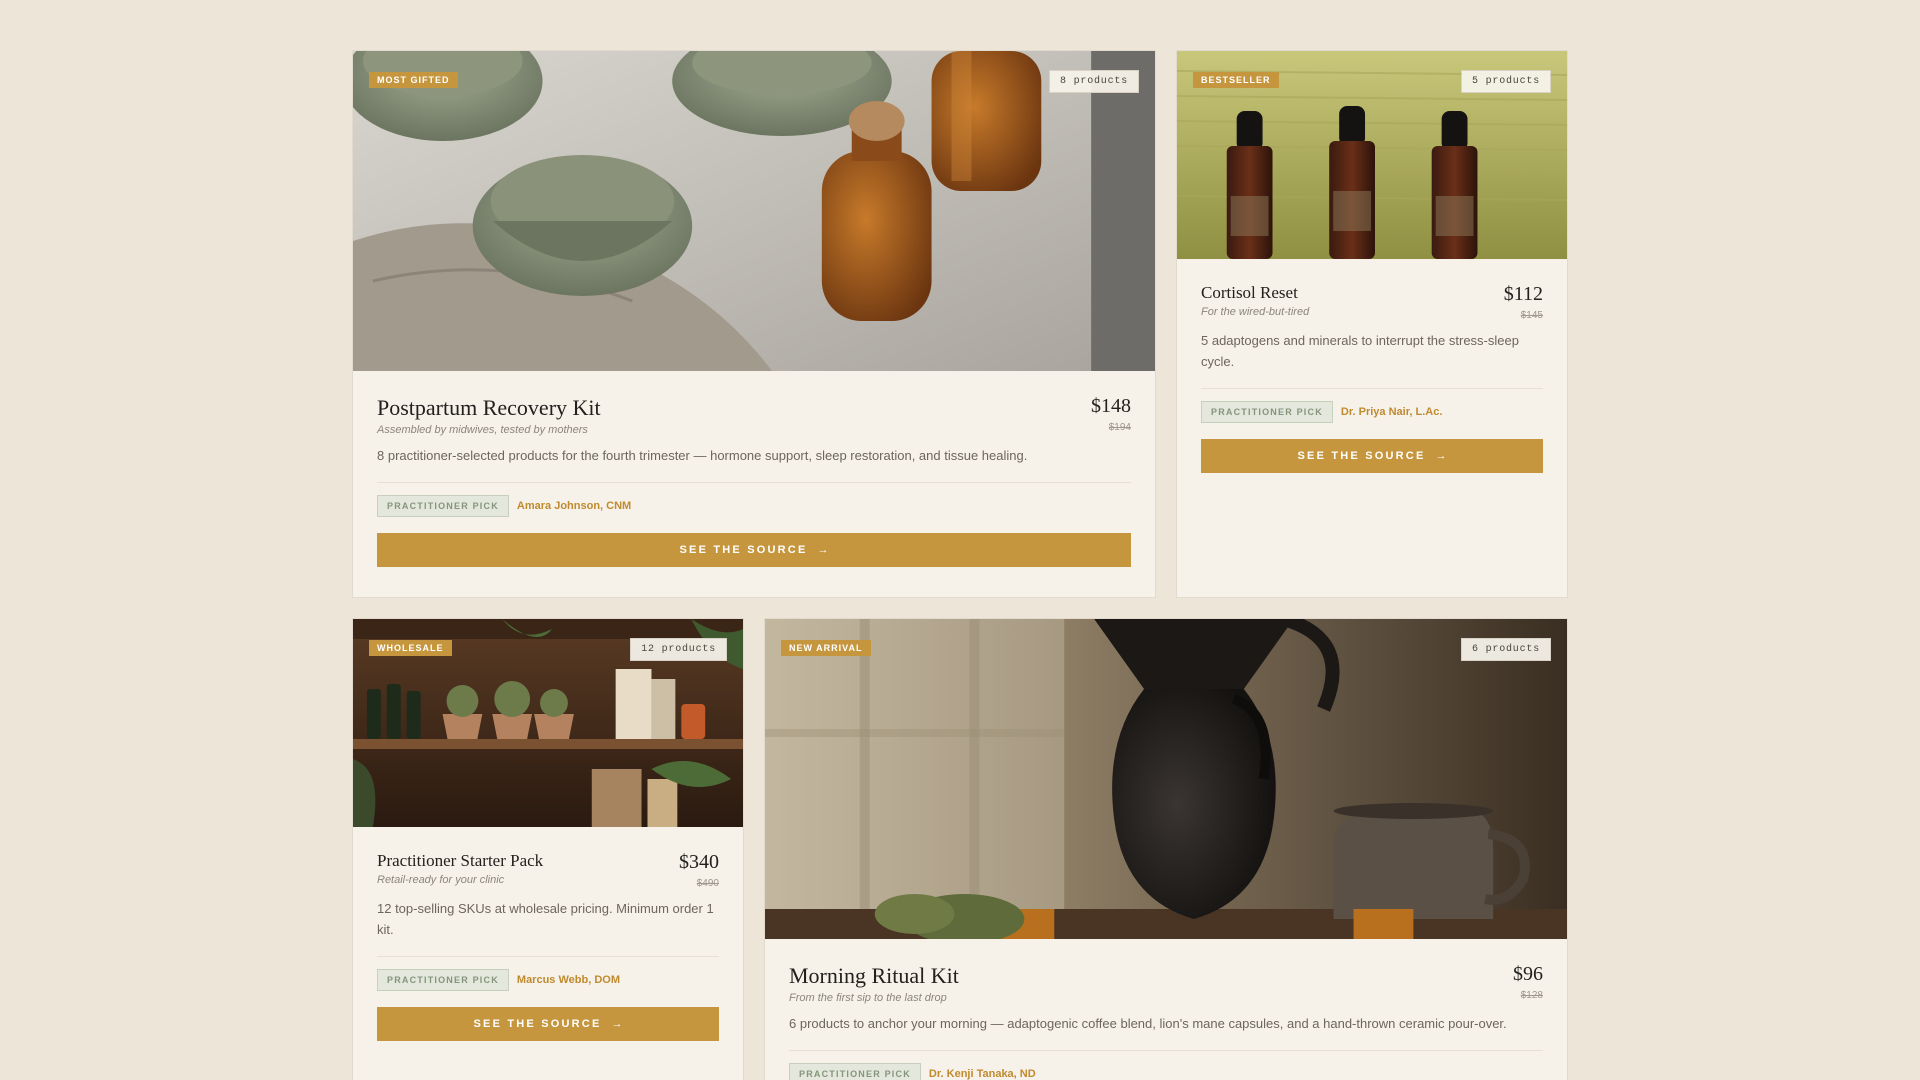 The width and height of the screenshot is (1920, 1080). Describe the element at coordinates (441, 880) in the screenshot. I see `product-subtitle: Retail-ready for your clinic` at that location.